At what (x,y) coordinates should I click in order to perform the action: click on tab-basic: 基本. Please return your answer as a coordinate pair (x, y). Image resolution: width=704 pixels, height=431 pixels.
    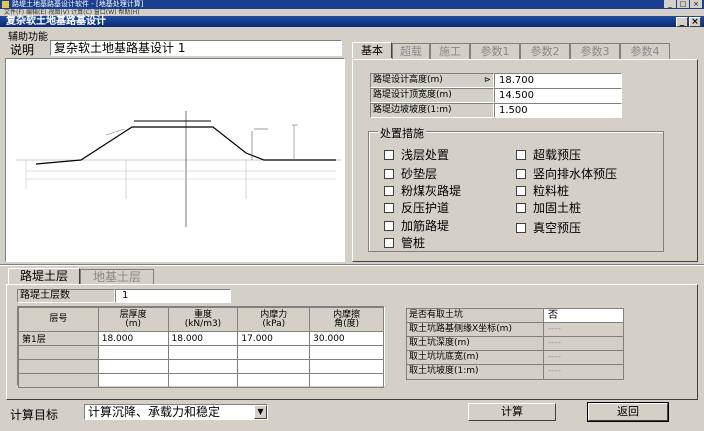
    Looking at the image, I should click on (372, 50).